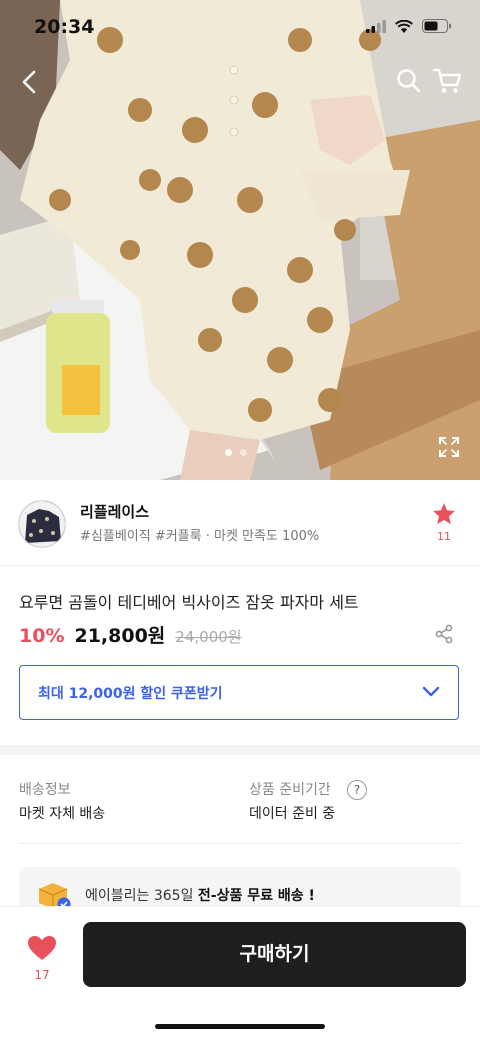 The height and width of the screenshot is (1039, 480). Describe the element at coordinates (409, 81) in the screenshot. I see `search-icon` at that location.